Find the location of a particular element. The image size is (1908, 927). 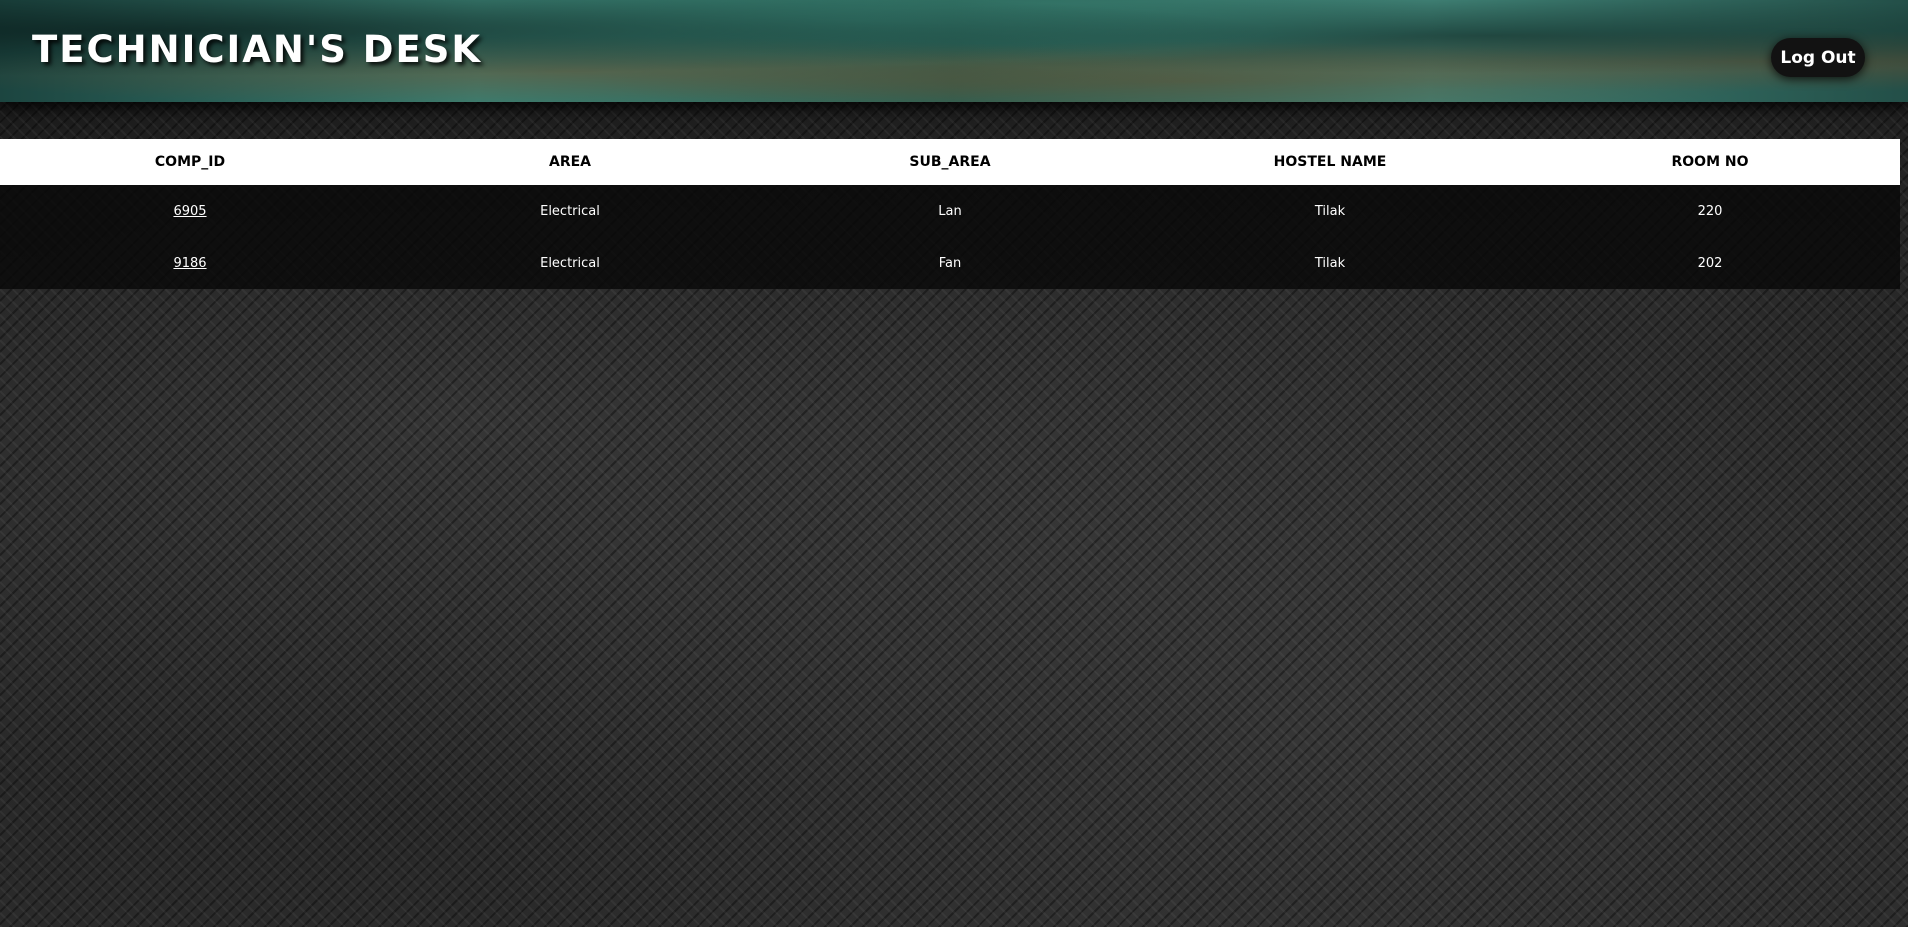

page-header: TECHNICIAN'S DESK Log Out is located at coordinates (954, 51).